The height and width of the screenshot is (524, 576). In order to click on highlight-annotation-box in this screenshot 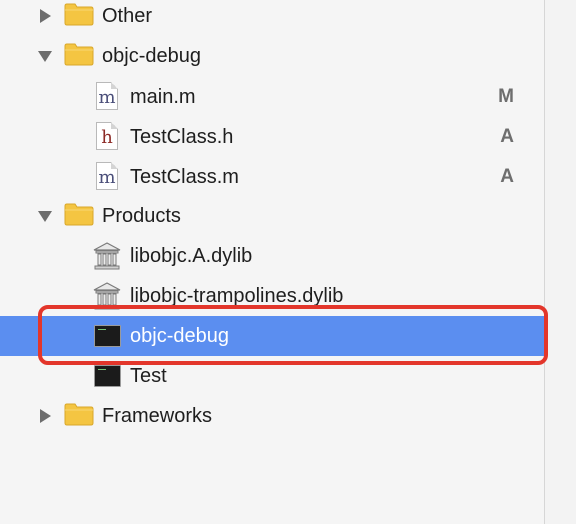, I will do `click(293, 335)`.